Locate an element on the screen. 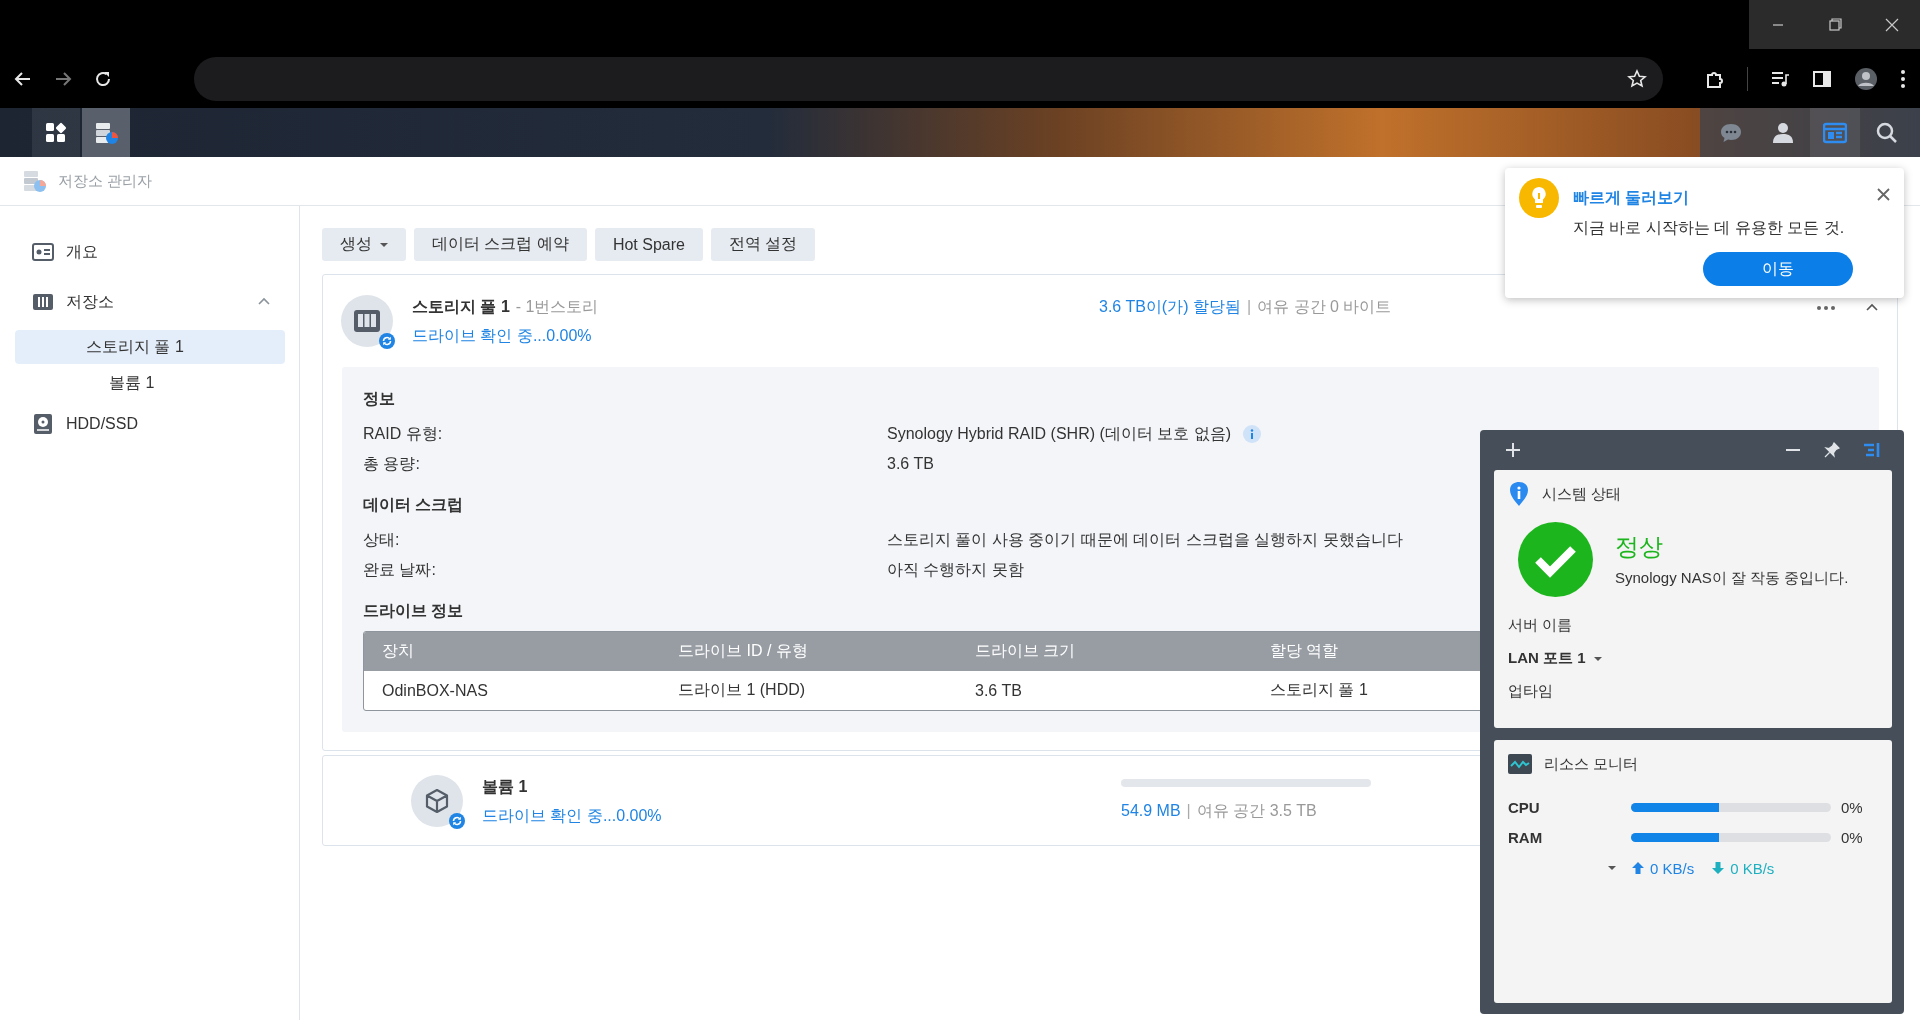  info-icon is located at coordinates (1252, 434).